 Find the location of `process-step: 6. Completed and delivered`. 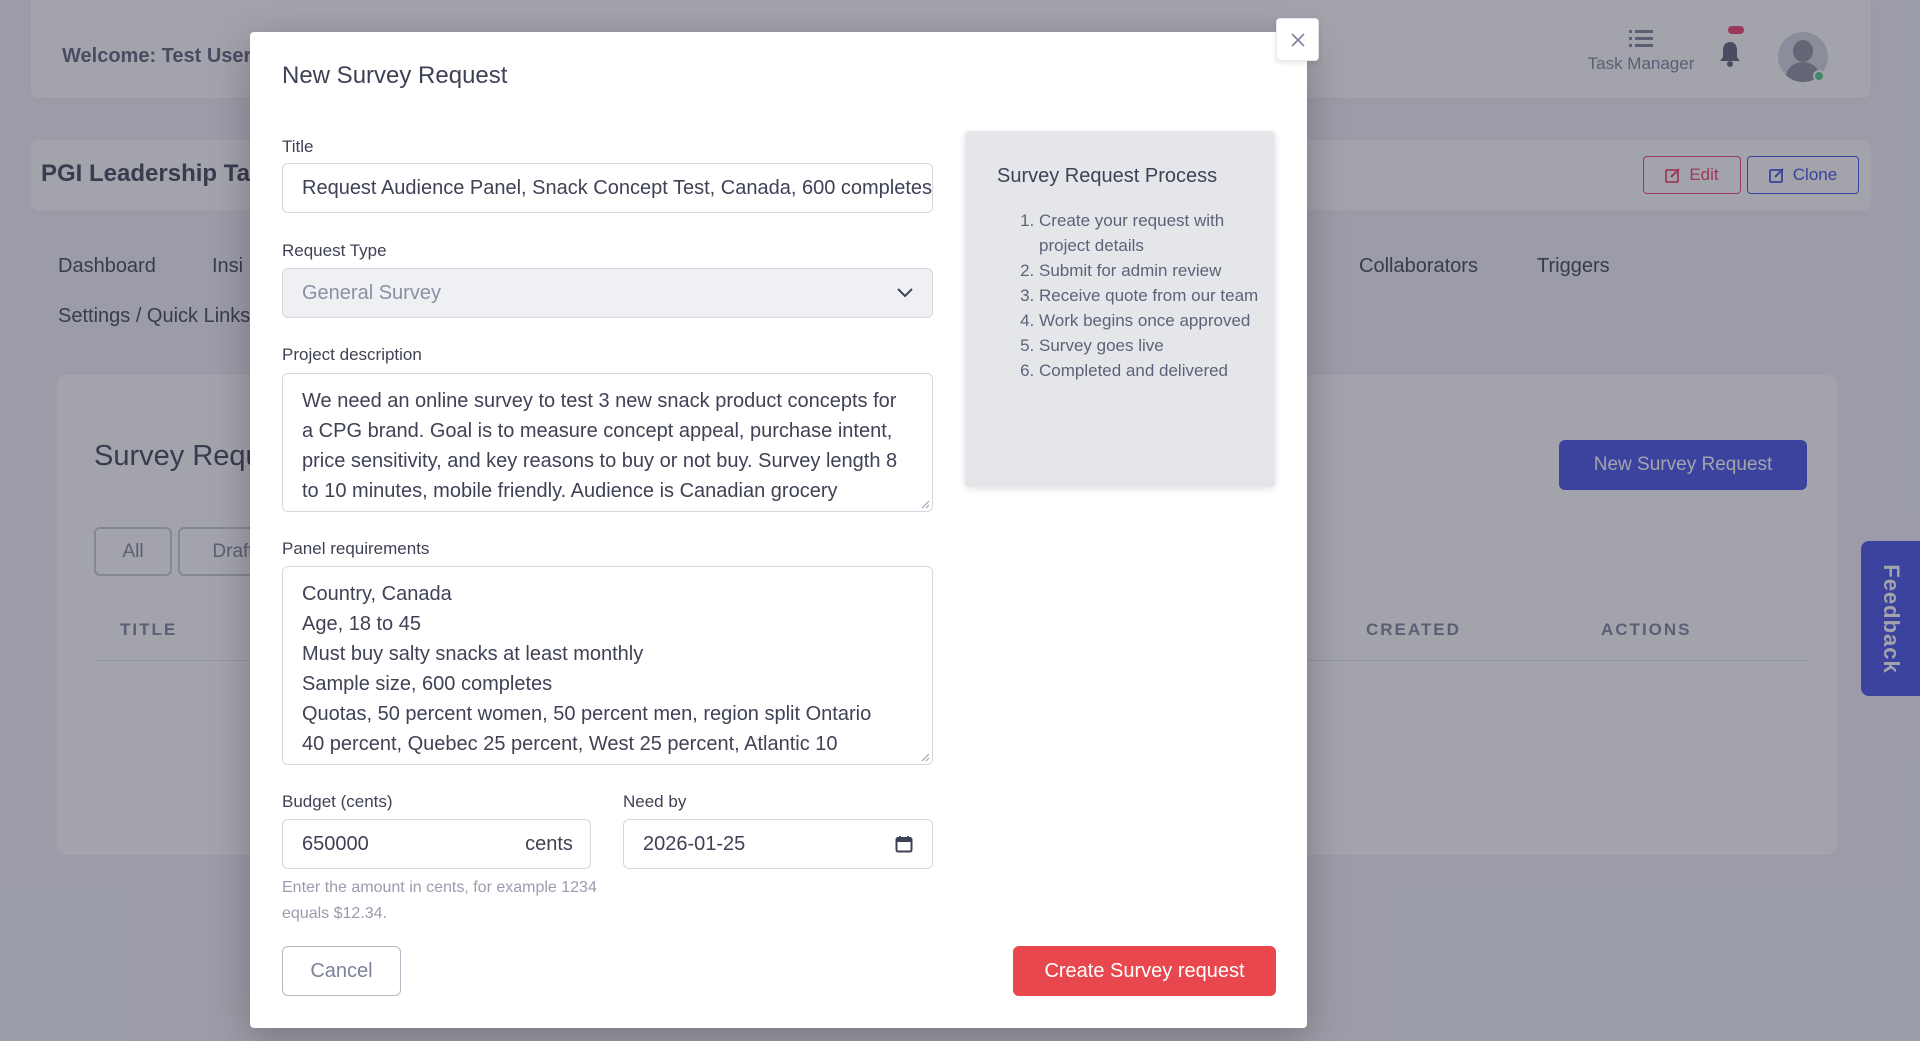

process-step: 6. Completed and delivered is located at coordinates (1139, 370).